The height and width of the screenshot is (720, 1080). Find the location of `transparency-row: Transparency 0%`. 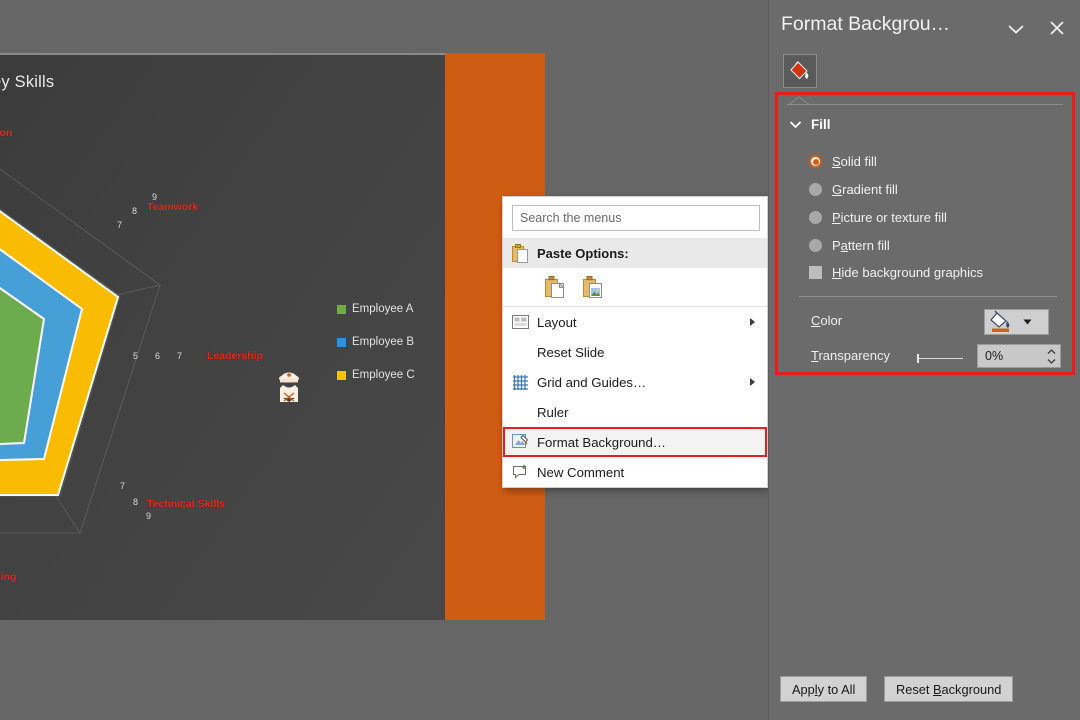

transparency-row: Transparency 0% is located at coordinates (924, 356).